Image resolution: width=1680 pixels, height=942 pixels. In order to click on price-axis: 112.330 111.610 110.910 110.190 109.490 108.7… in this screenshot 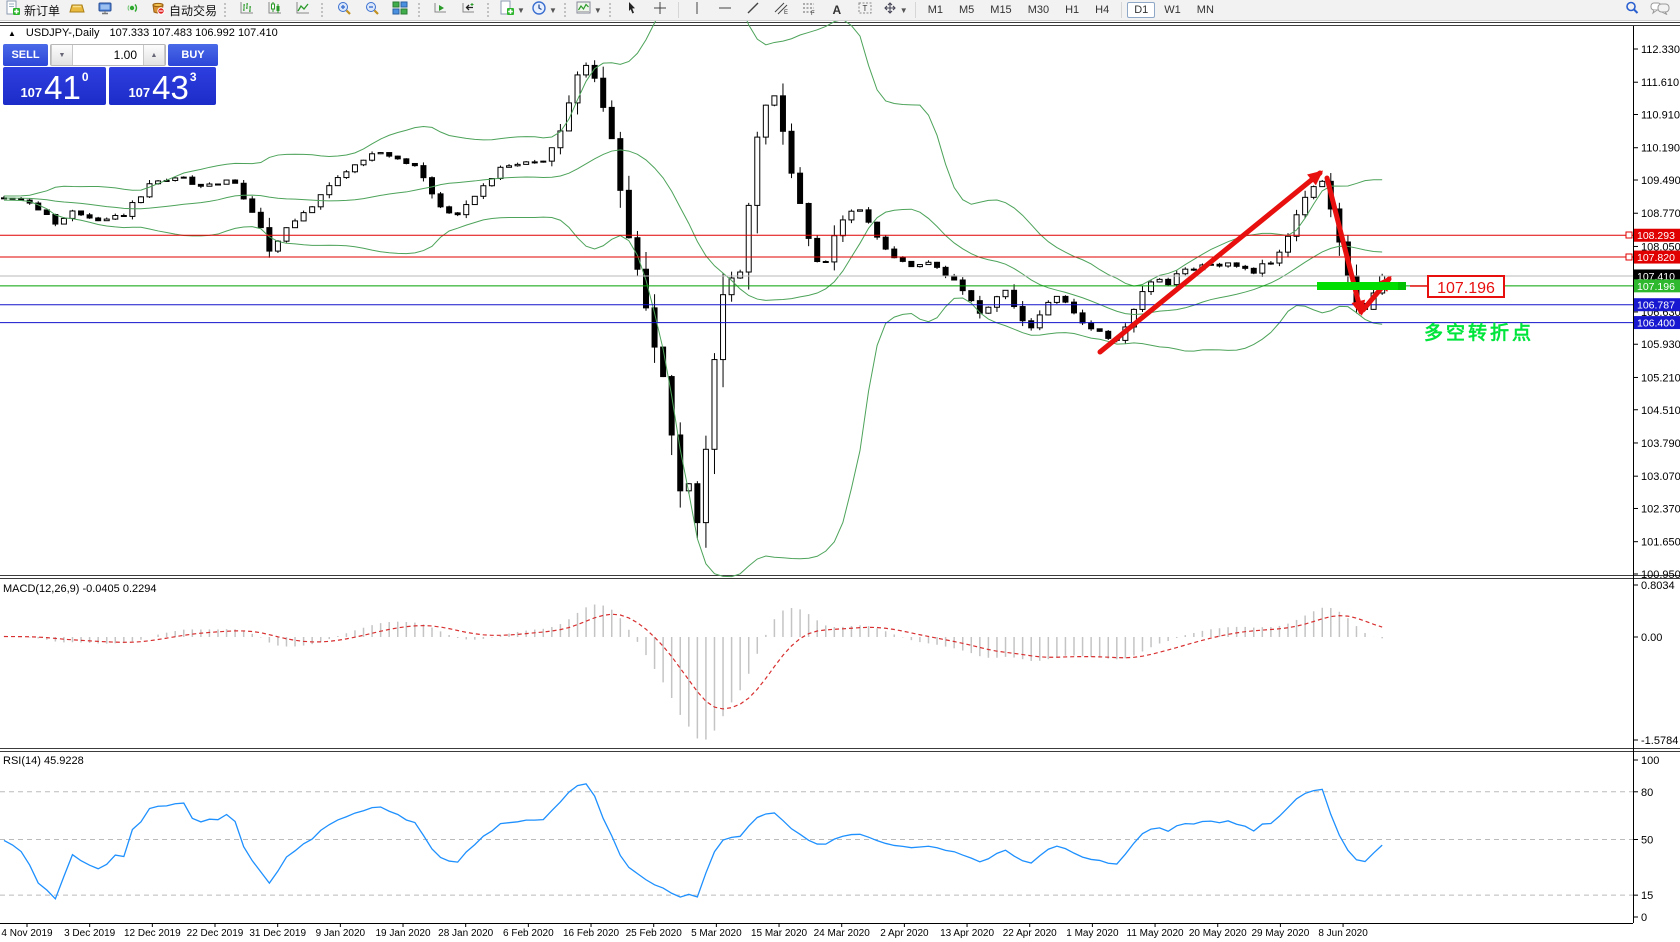, I will do `click(1656, 312)`.